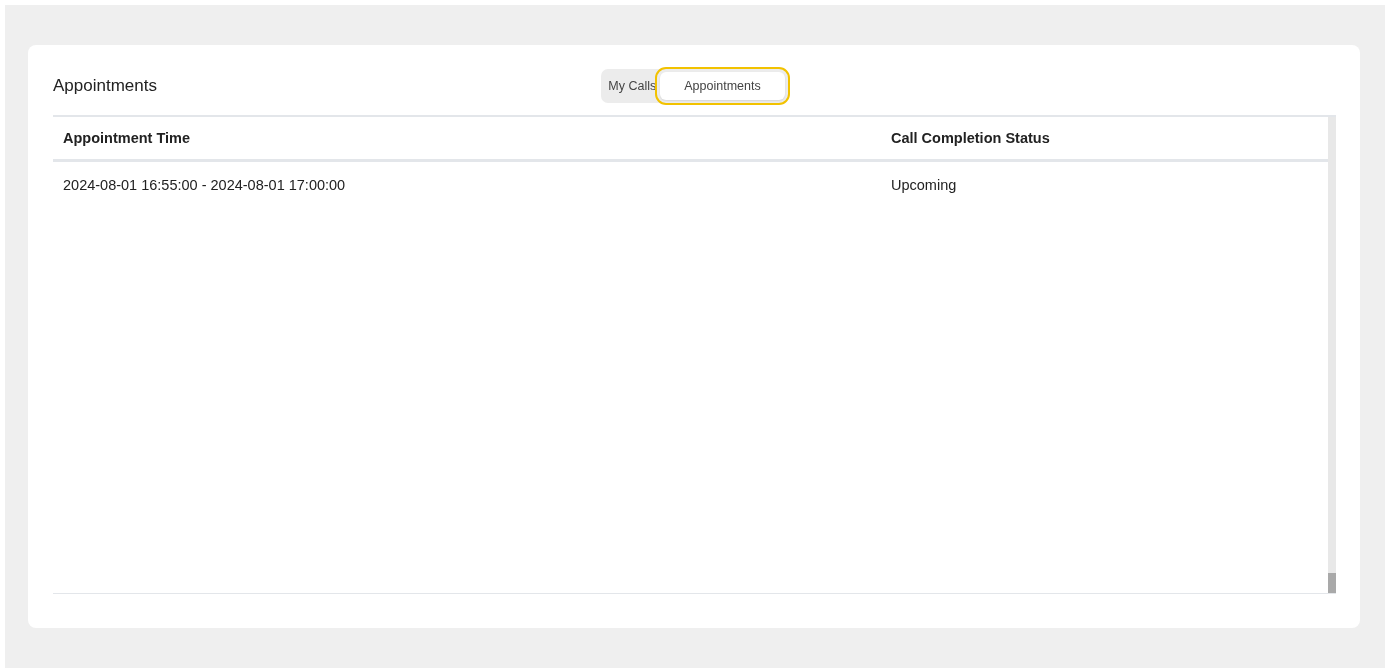 Image resolution: width=1391 pixels, height=668 pixels. I want to click on table-cell-text: 2024-08-01 16:55:00 - 2024-08-01 17:00:00, so click(204, 185).